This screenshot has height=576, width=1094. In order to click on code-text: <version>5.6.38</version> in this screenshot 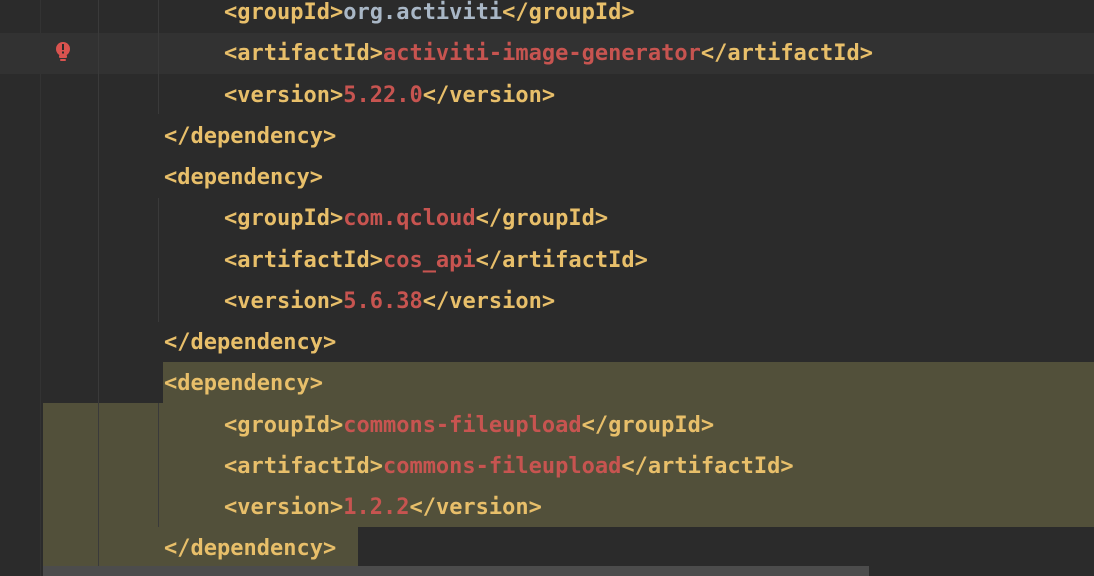, I will do `click(389, 301)`.